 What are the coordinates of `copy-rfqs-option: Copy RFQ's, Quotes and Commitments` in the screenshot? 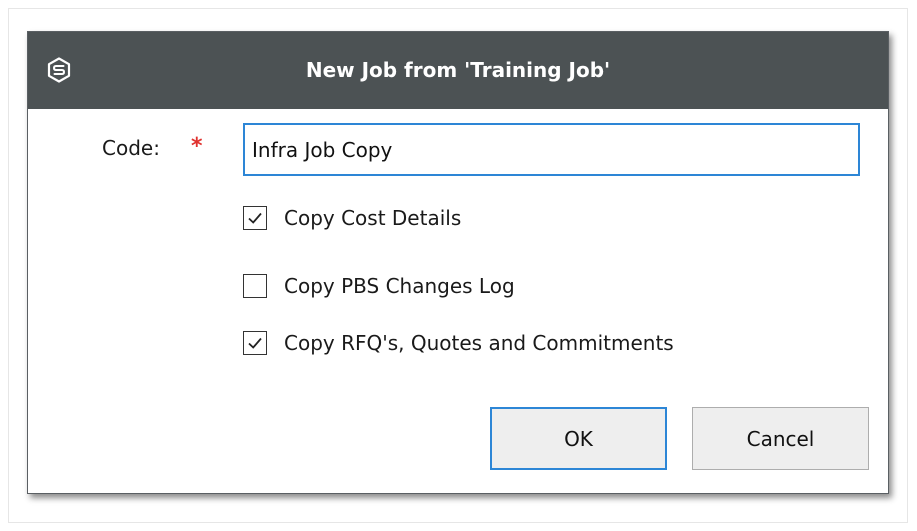 It's located at (458, 343).